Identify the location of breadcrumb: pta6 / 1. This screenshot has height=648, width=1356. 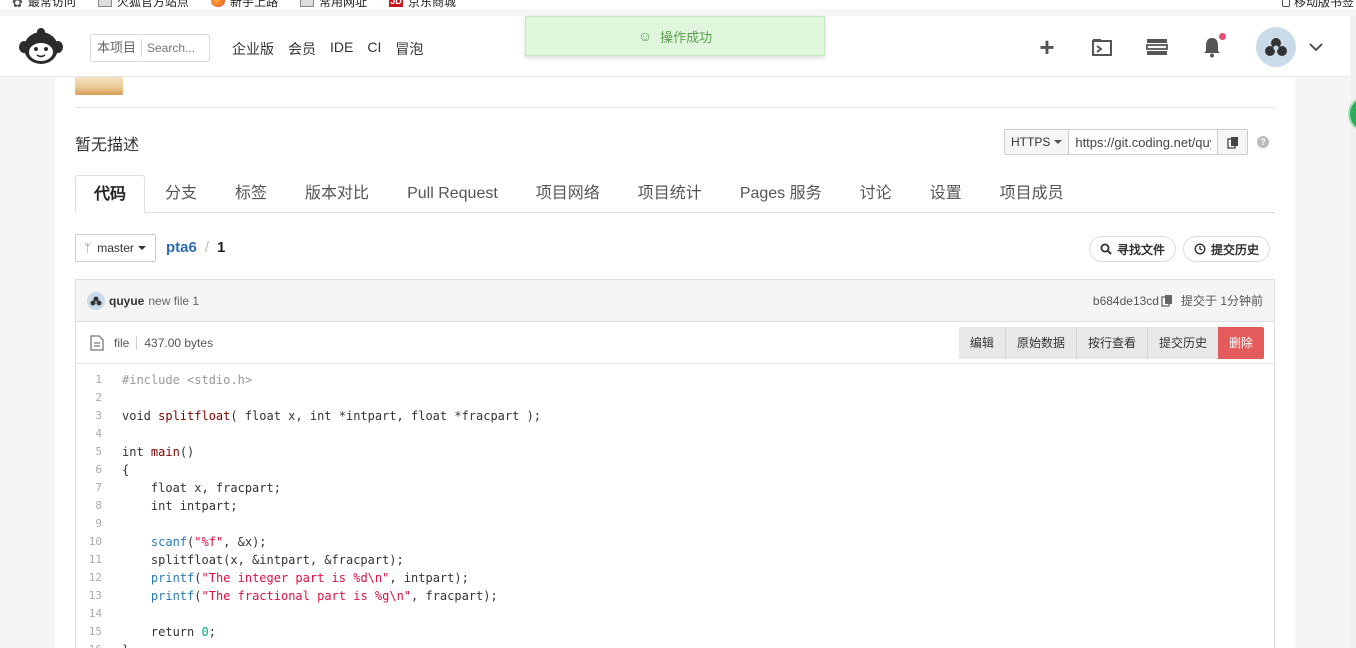
(195, 247).